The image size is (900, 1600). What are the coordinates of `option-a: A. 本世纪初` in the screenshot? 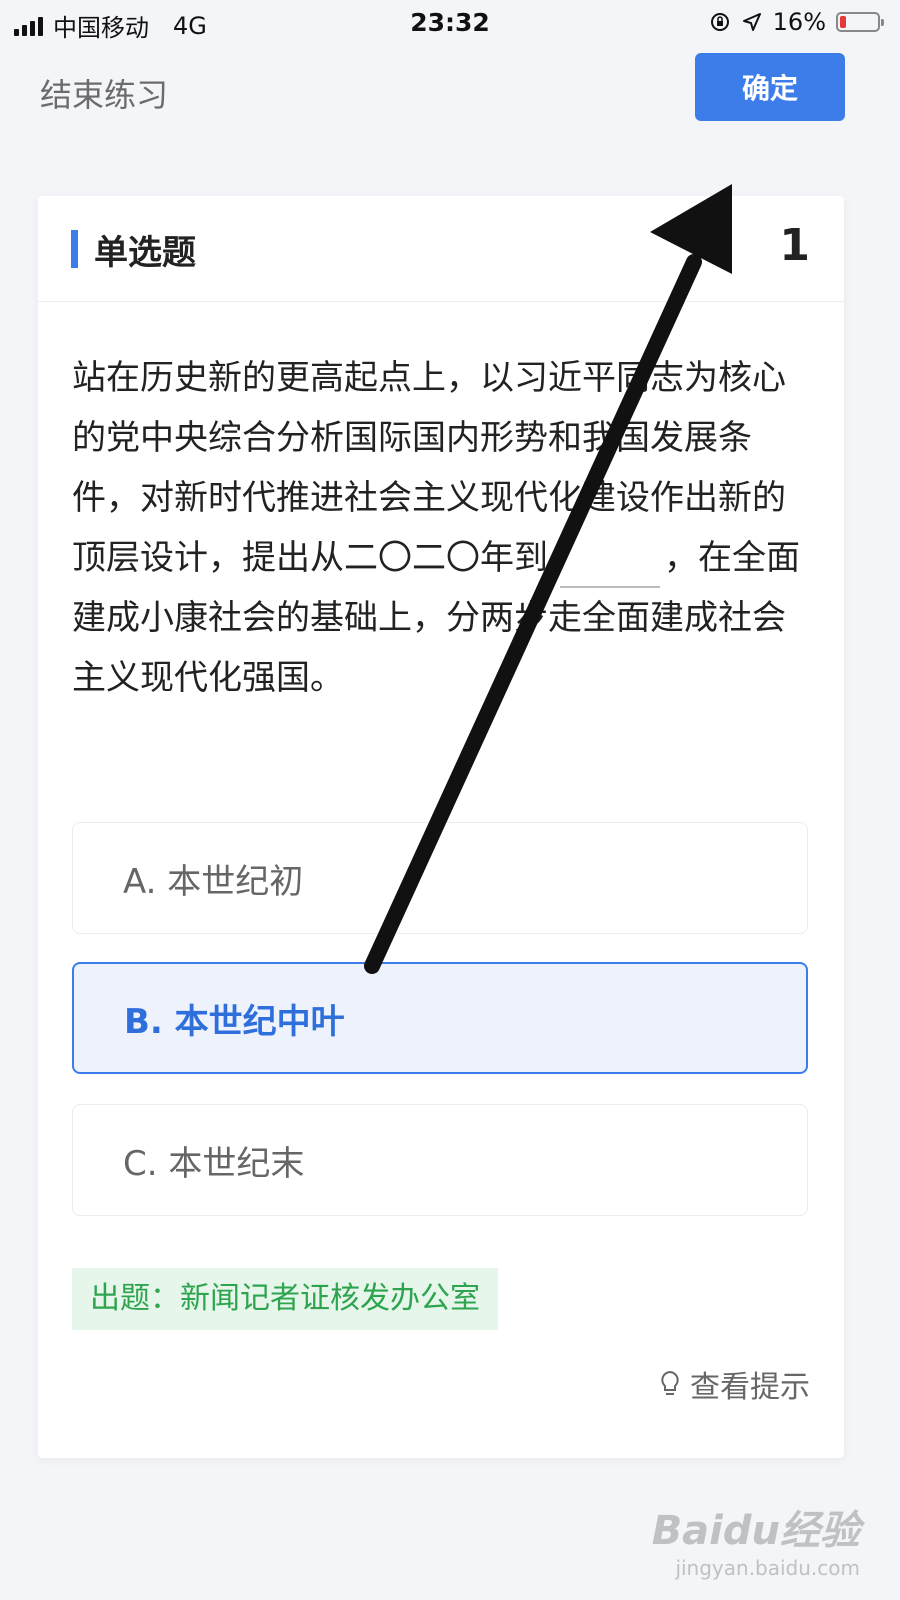 It's located at (440, 878).